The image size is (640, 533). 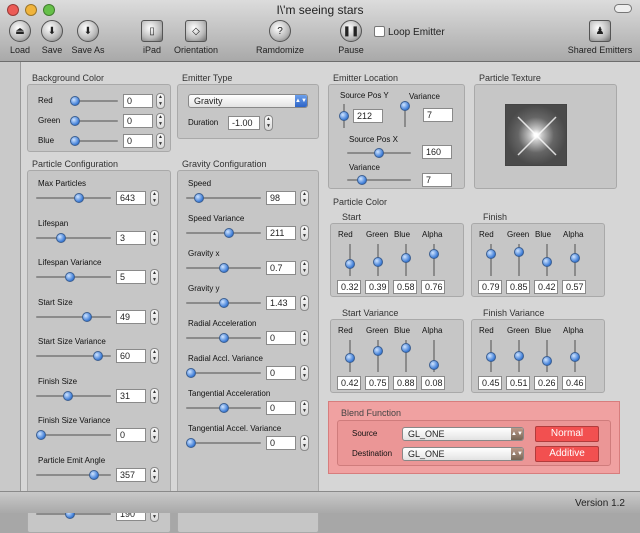 I want to click on channel-field: 0.76, so click(x=433, y=287).